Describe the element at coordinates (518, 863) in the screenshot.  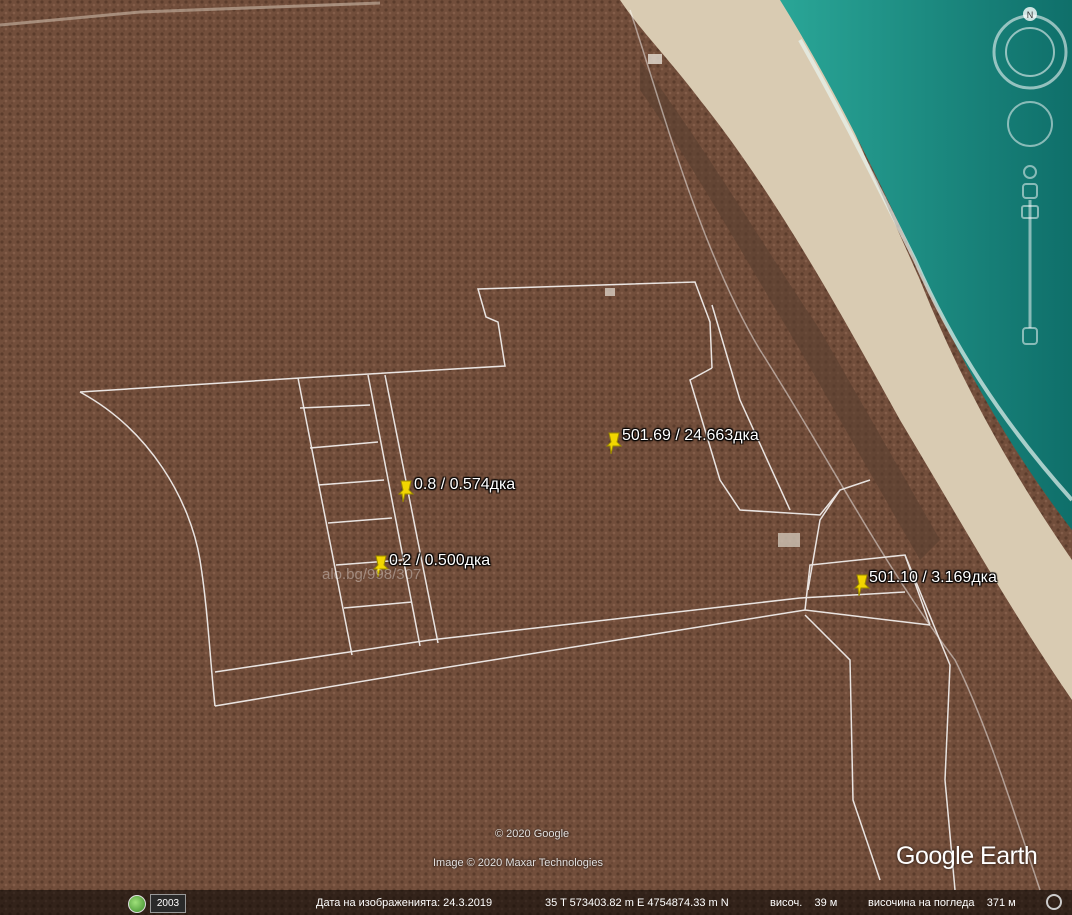
I see `imagery-credit: Image © 2020 Maxar Technologies` at that location.